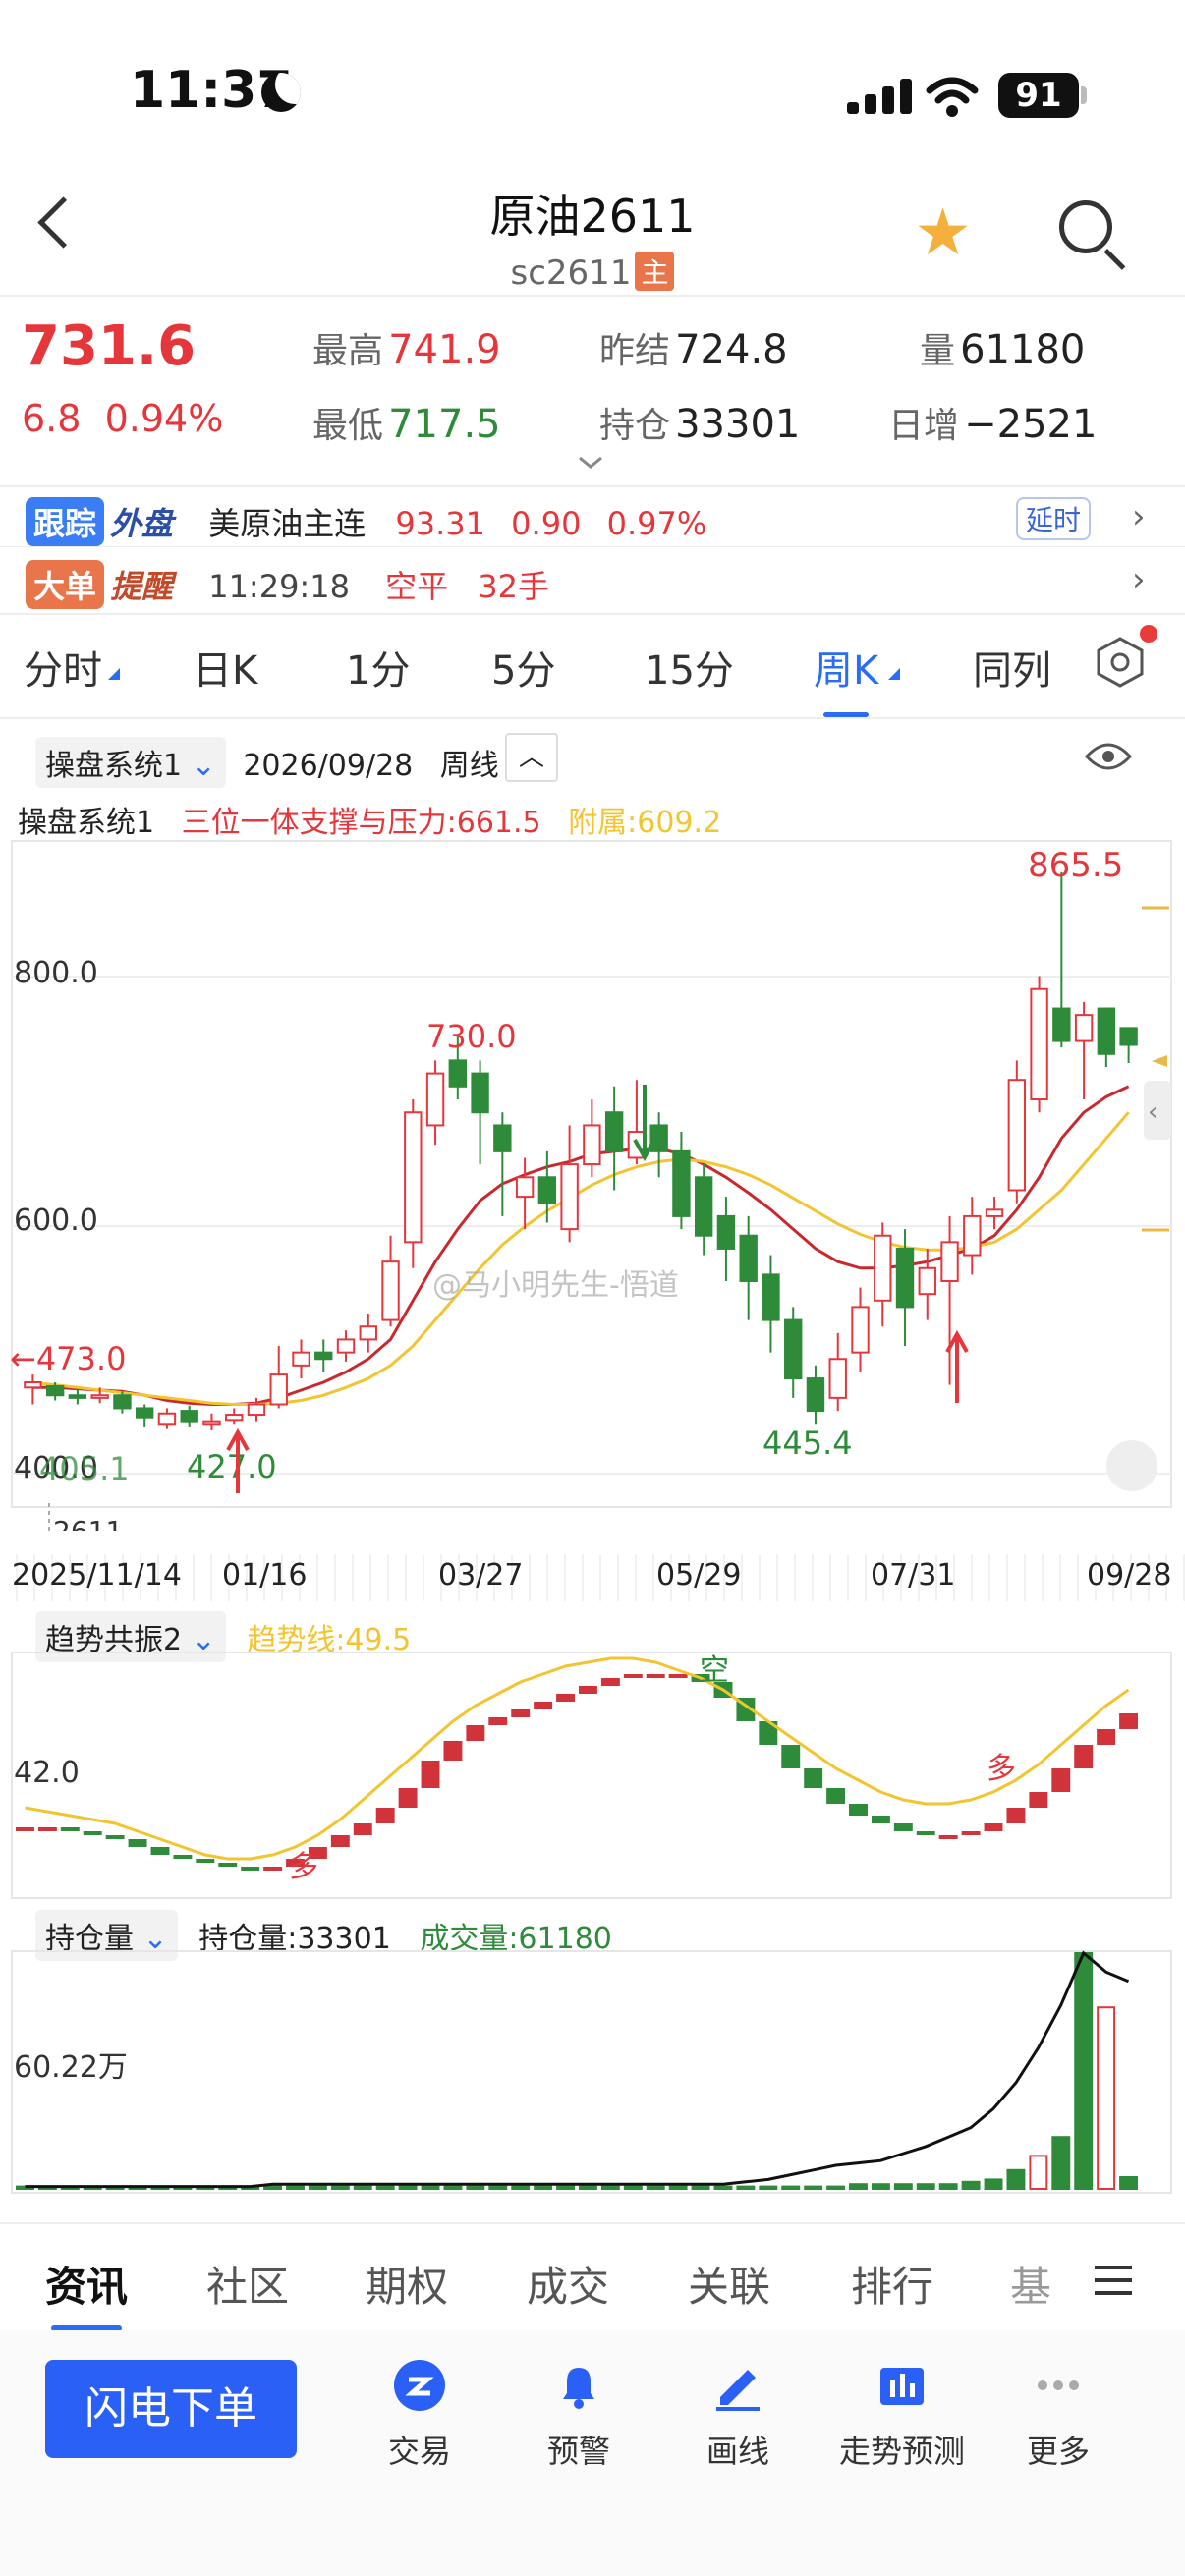 Image resolution: width=1185 pixels, height=2576 pixels. I want to click on high-value: 741.9, so click(445, 349).